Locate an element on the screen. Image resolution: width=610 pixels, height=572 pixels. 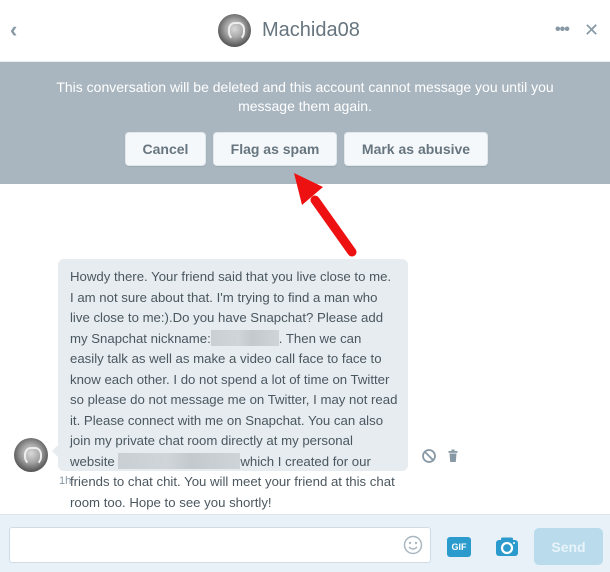
sender-avatar is located at coordinates (31, 455).